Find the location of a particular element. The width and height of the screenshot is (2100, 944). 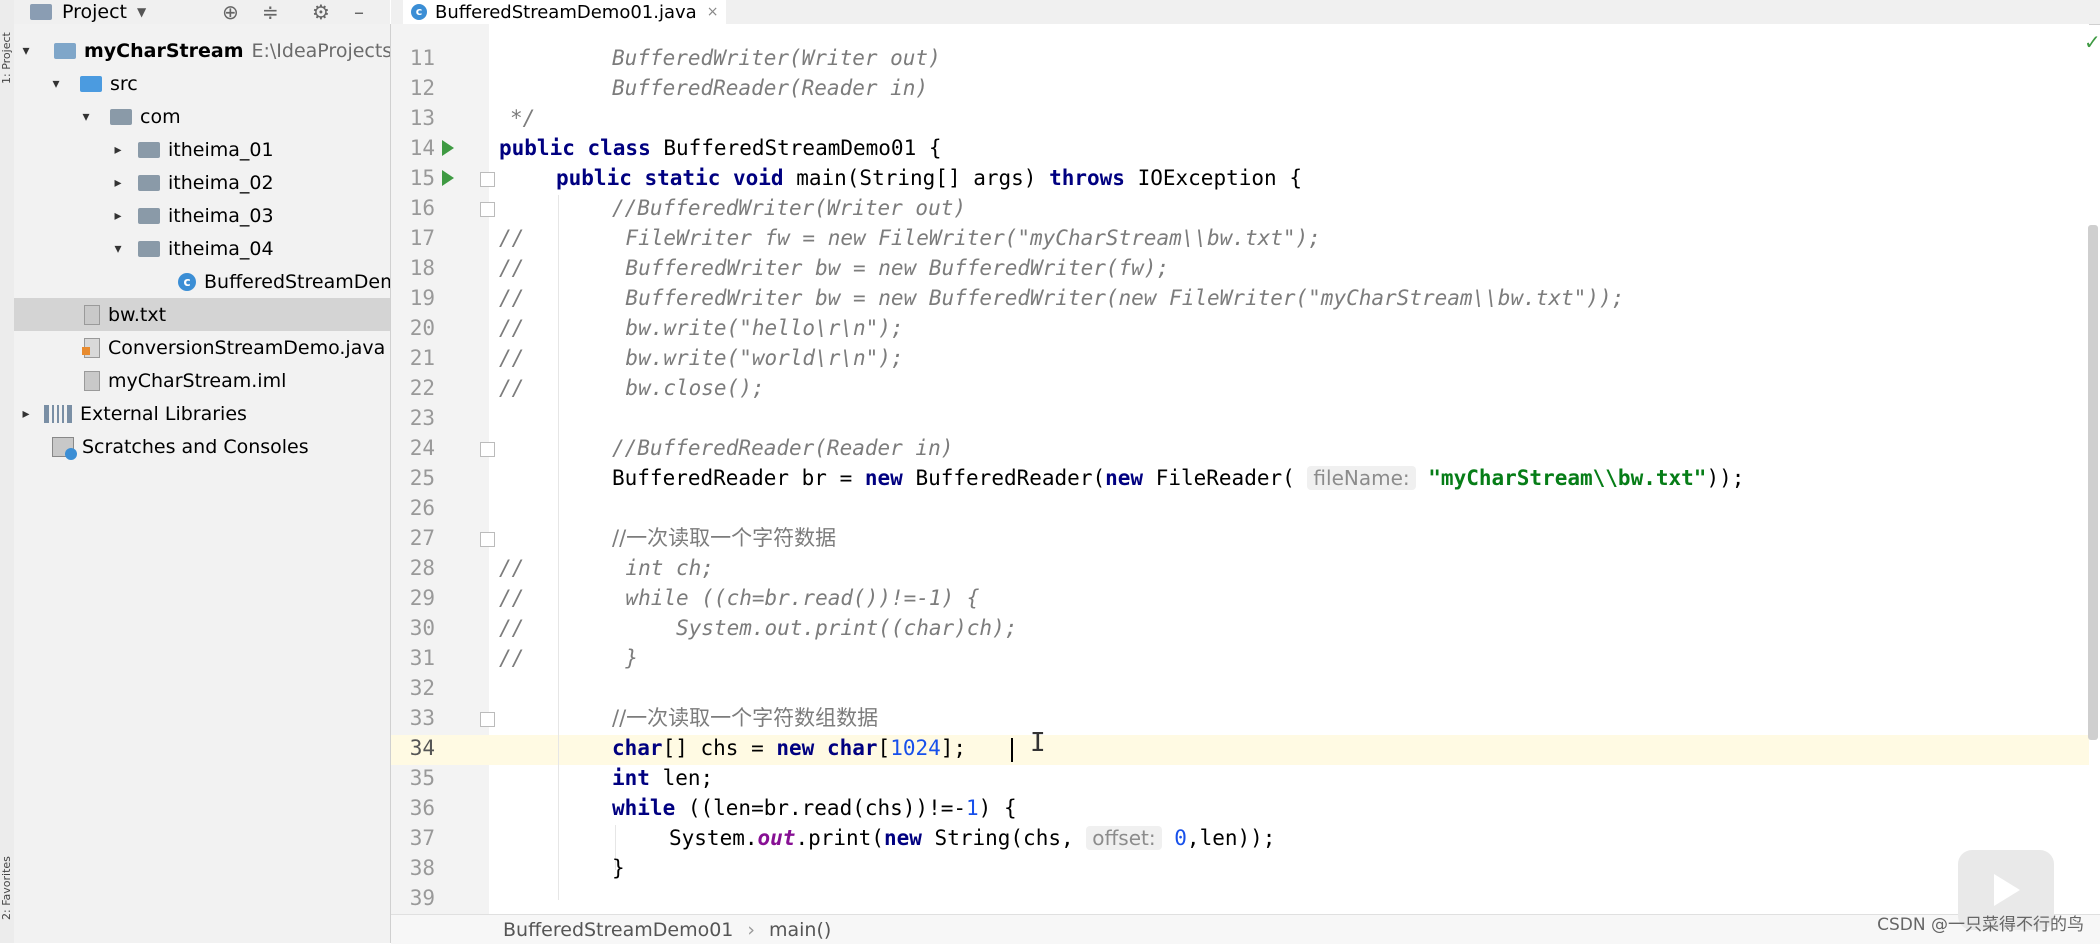

run-class-icon is located at coordinates (448, 148).